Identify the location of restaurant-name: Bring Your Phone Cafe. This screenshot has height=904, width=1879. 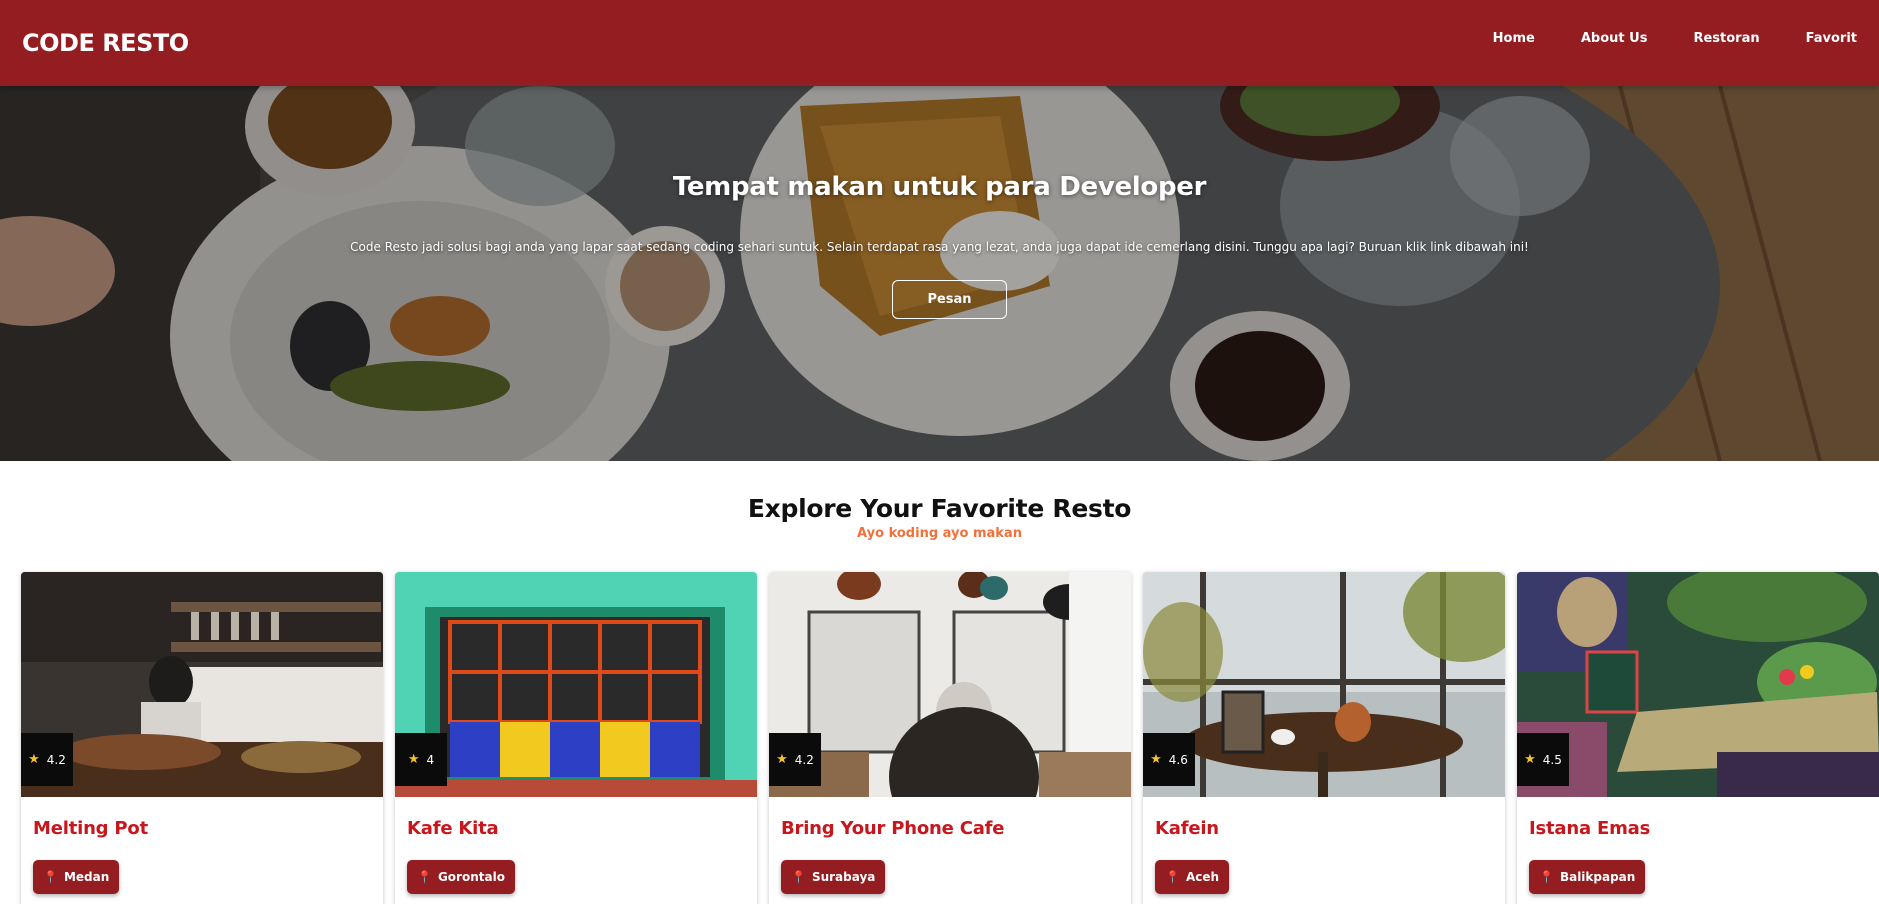
(892, 828).